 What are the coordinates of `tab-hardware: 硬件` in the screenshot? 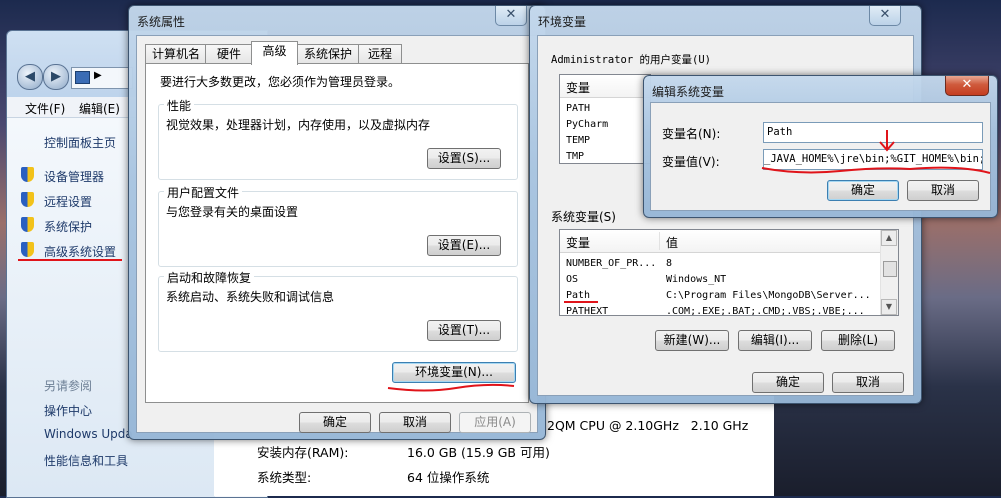 It's located at (229, 54).